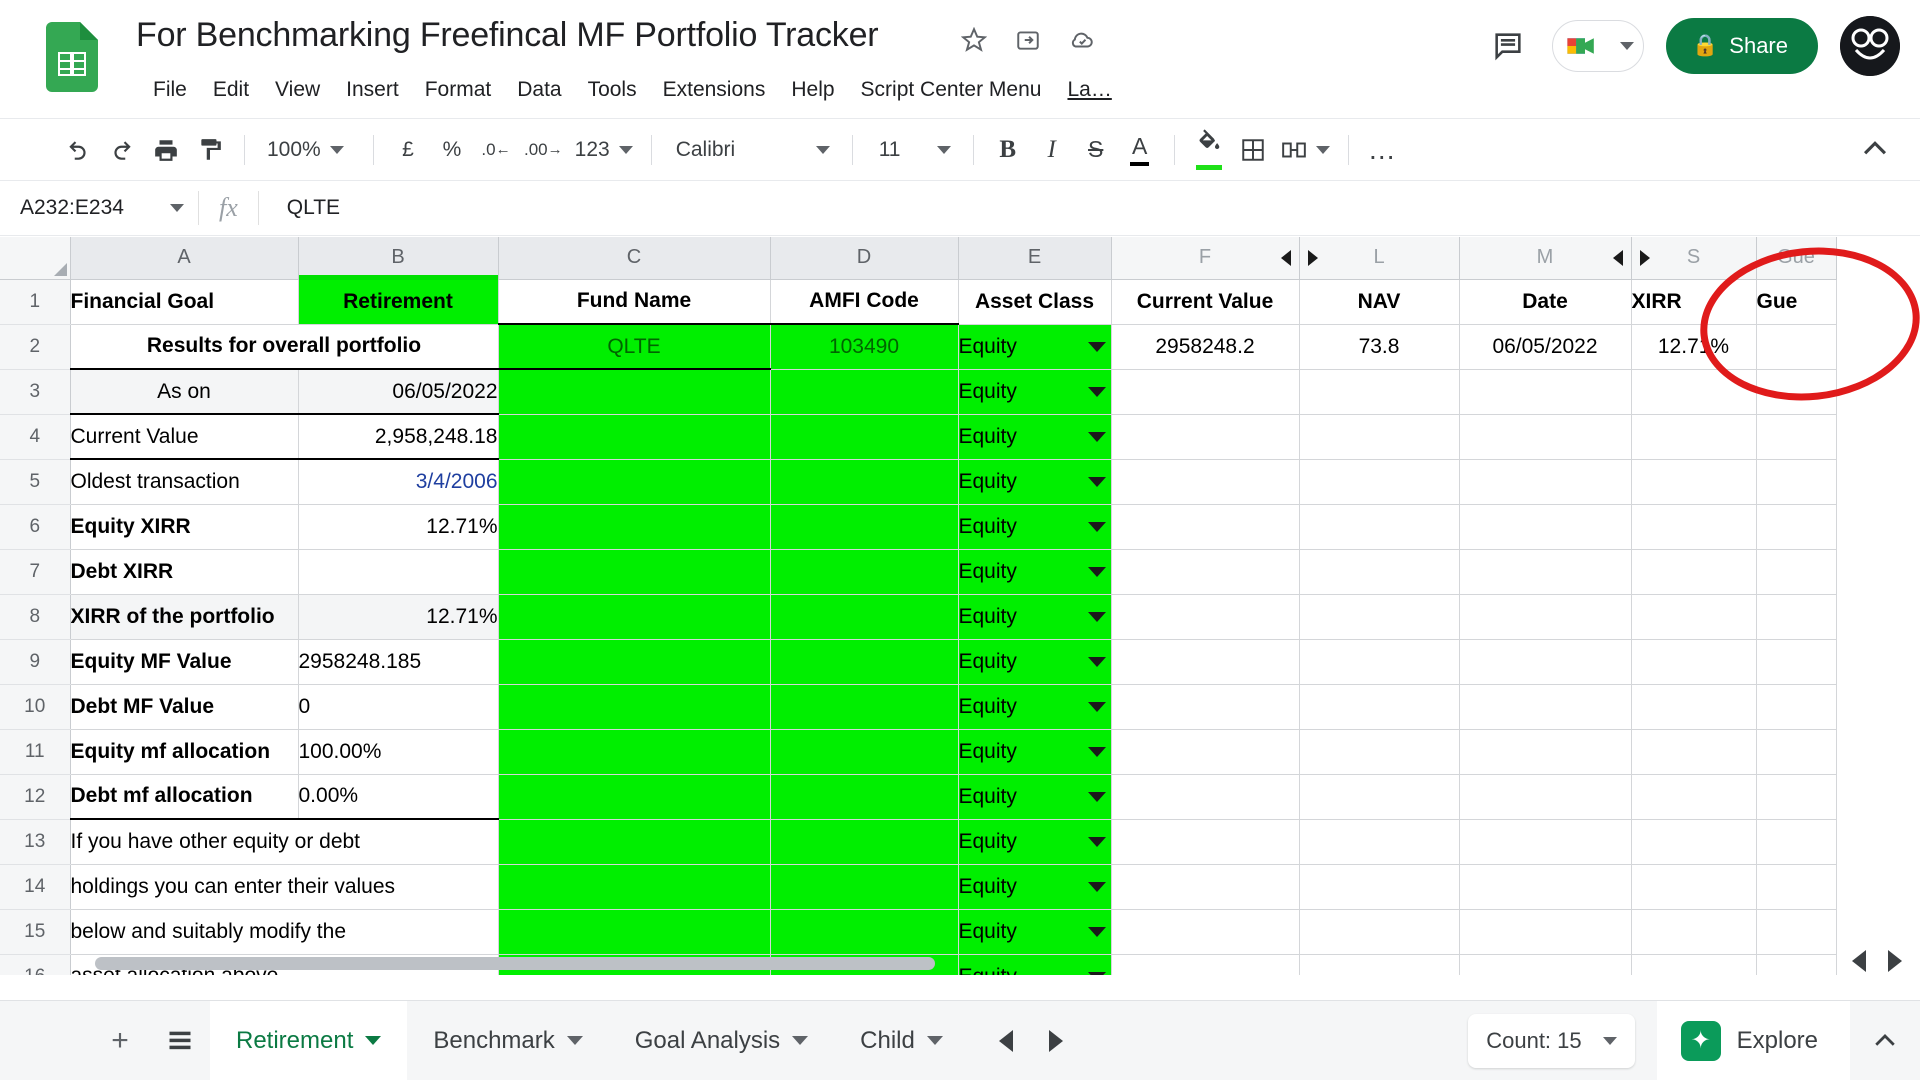 The image size is (1920, 1080). I want to click on column-header-gue: Gue, so click(1796, 258).